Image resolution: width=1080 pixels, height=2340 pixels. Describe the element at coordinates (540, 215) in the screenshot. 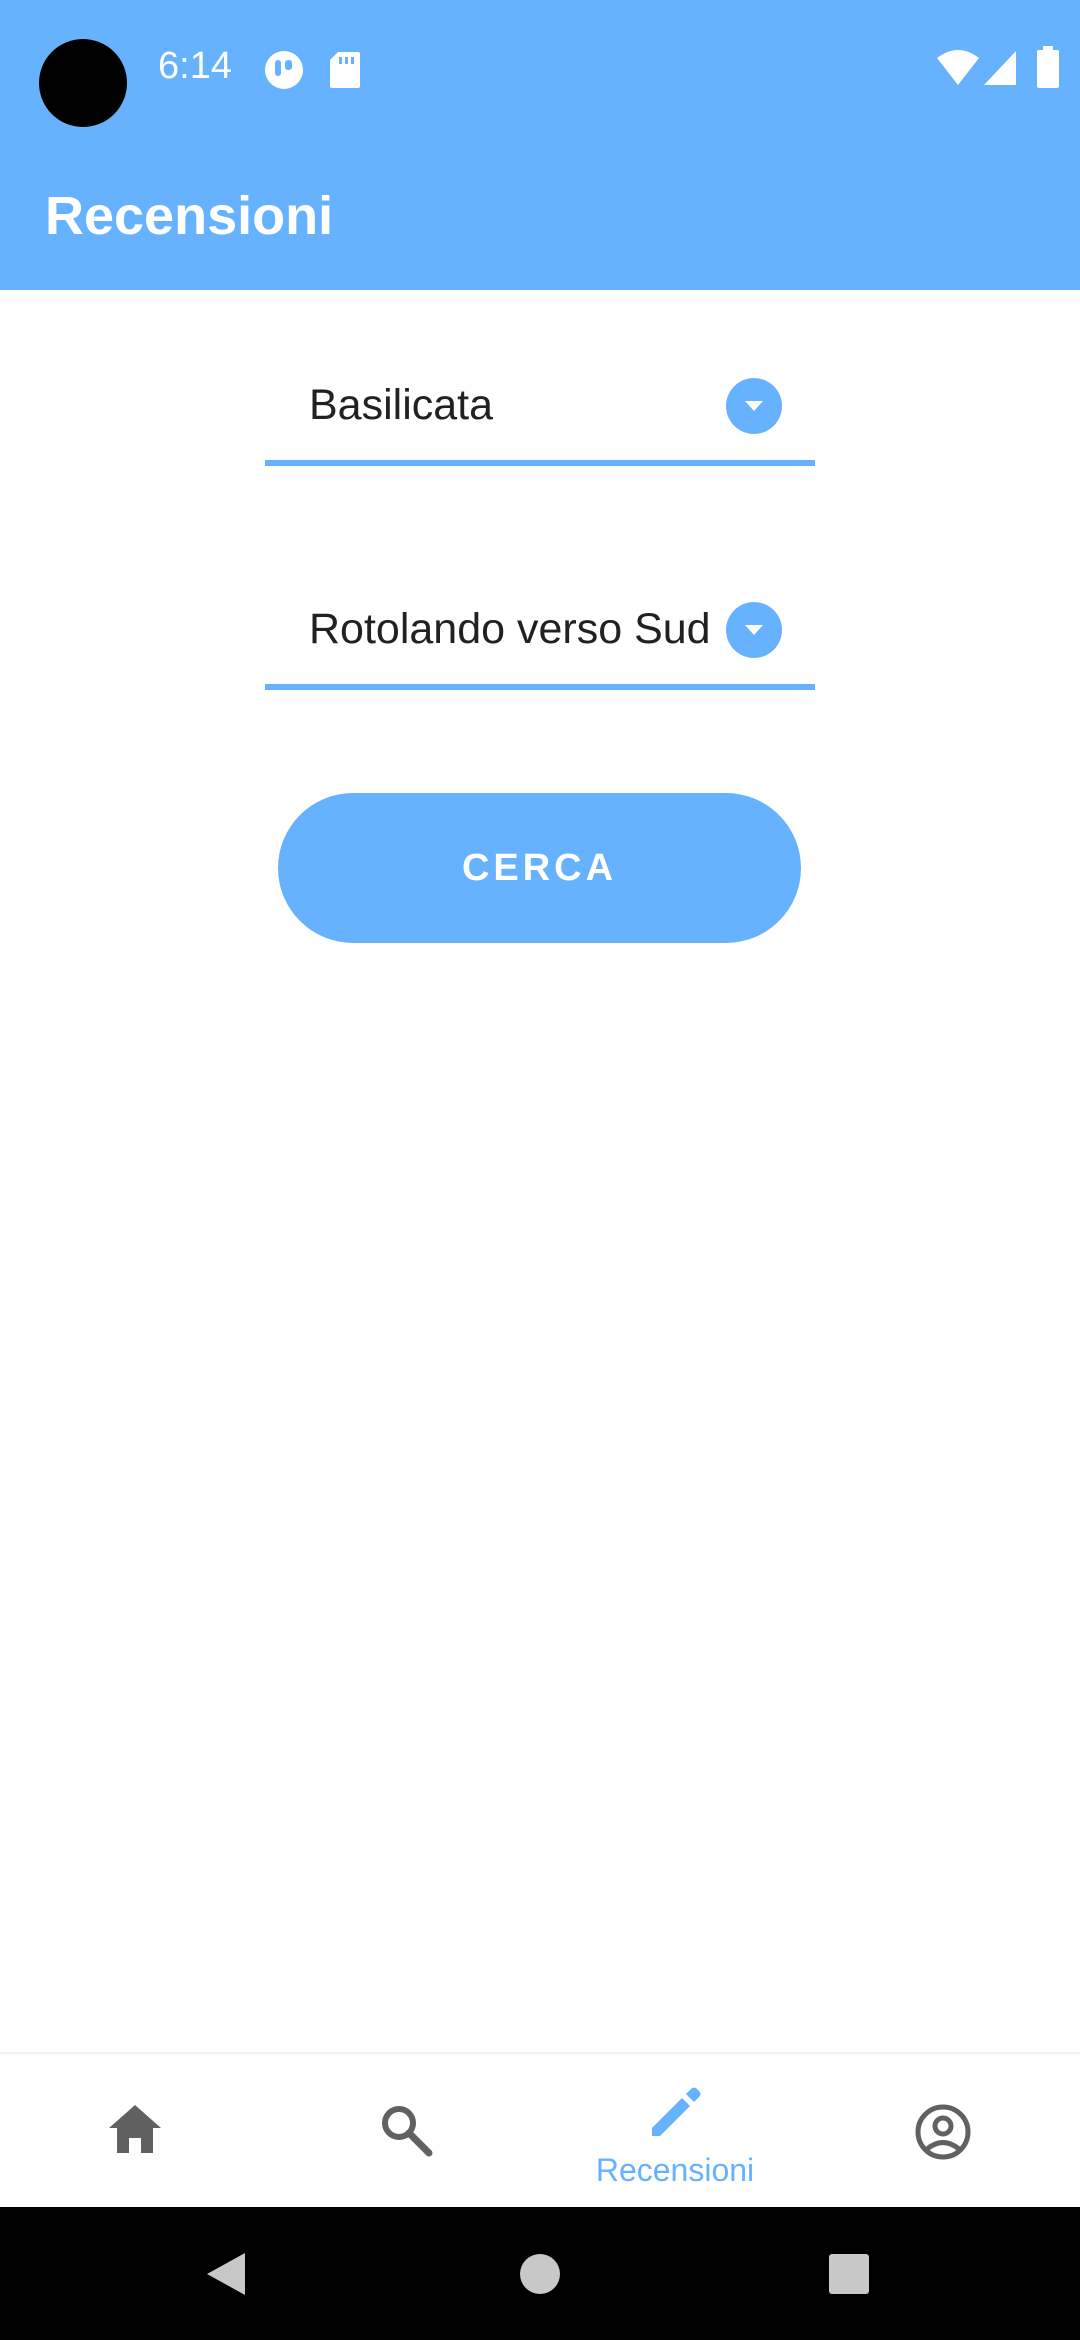

I see `app-bar: Recensioni` at that location.